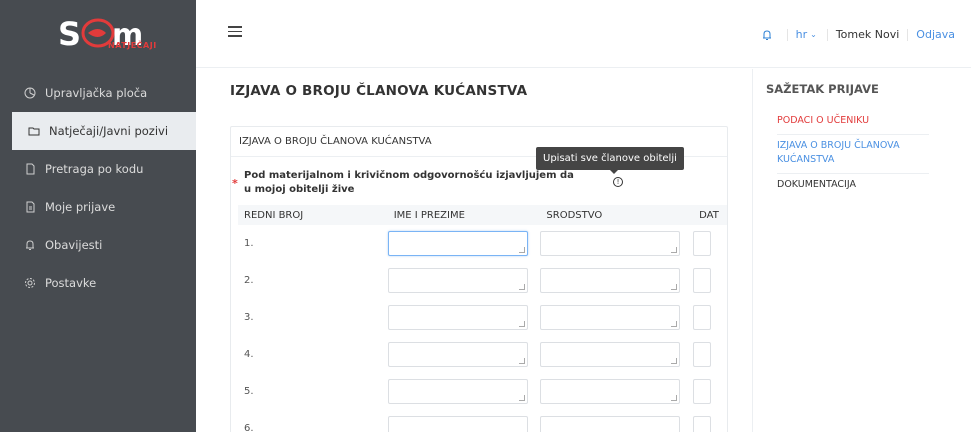 The width and height of the screenshot is (971, 432). I want to click on top-right-controls: hr ⌄ Tomek Novi Odjava, so click(858, 34).